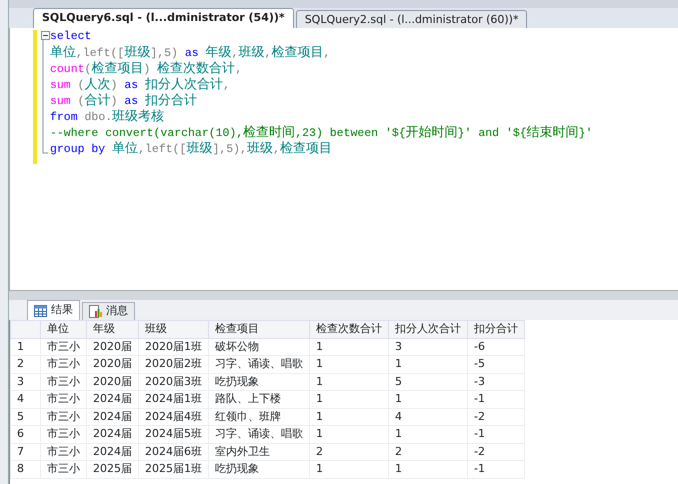 This screenshot has height=484, width=678. What do you see at coordinates (259, 347) in the screenshot?
I see `table-cell: 破坏公物` at bounding box center [259, 347].